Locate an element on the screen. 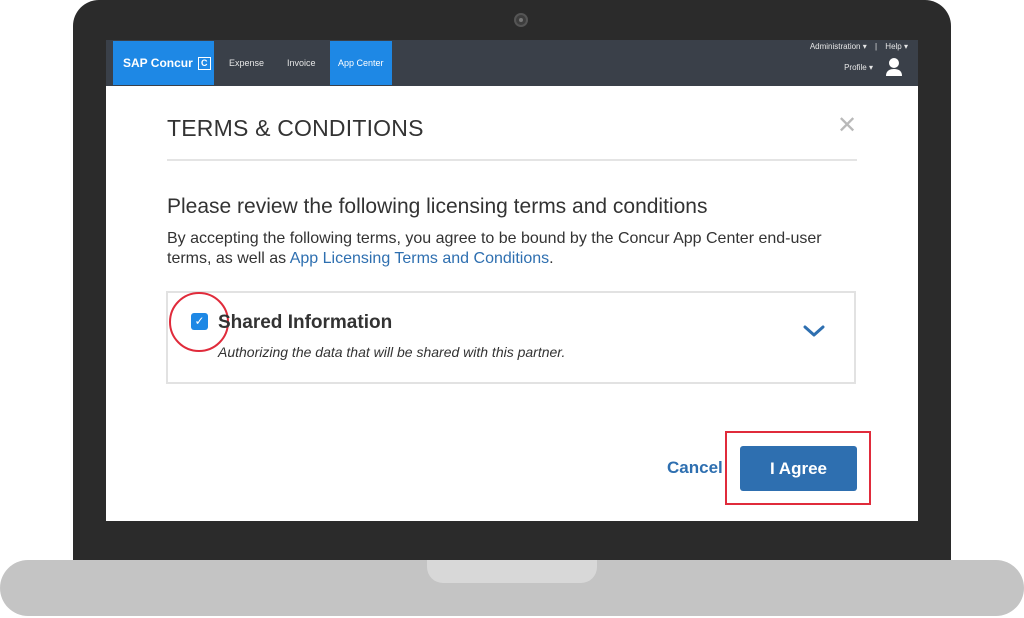  modal-title: TERMS & CONDITIONS is located at coordinates (295, 128).